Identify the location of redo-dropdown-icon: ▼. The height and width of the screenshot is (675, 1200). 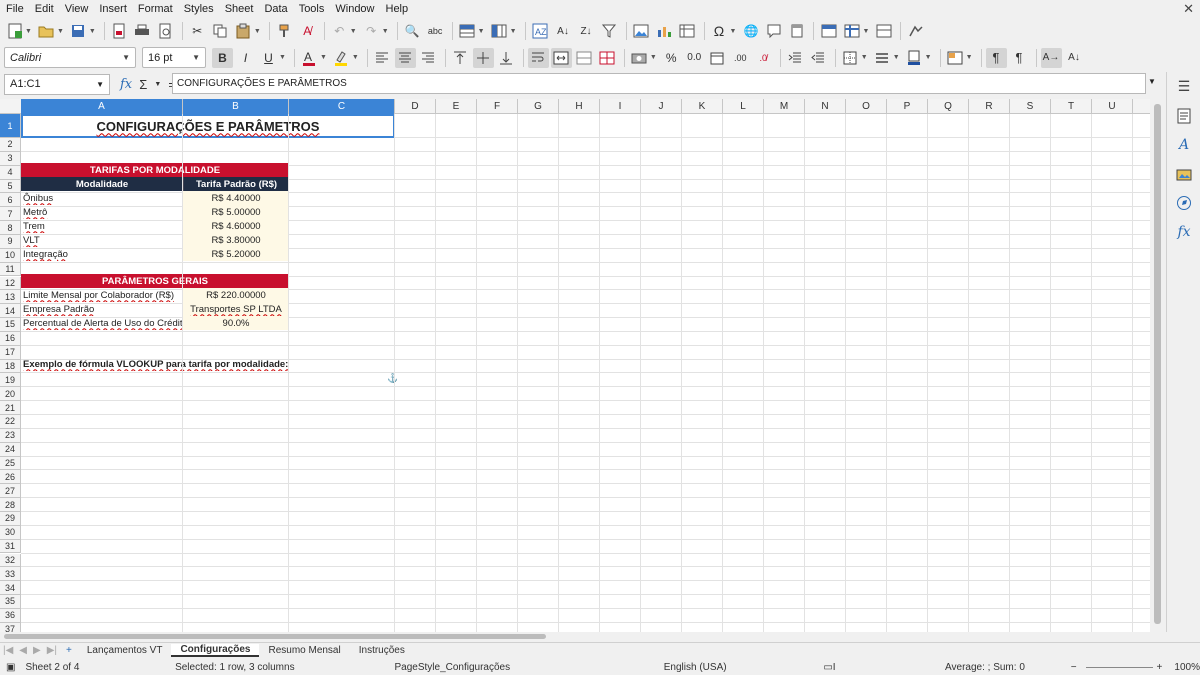
(385, 31).